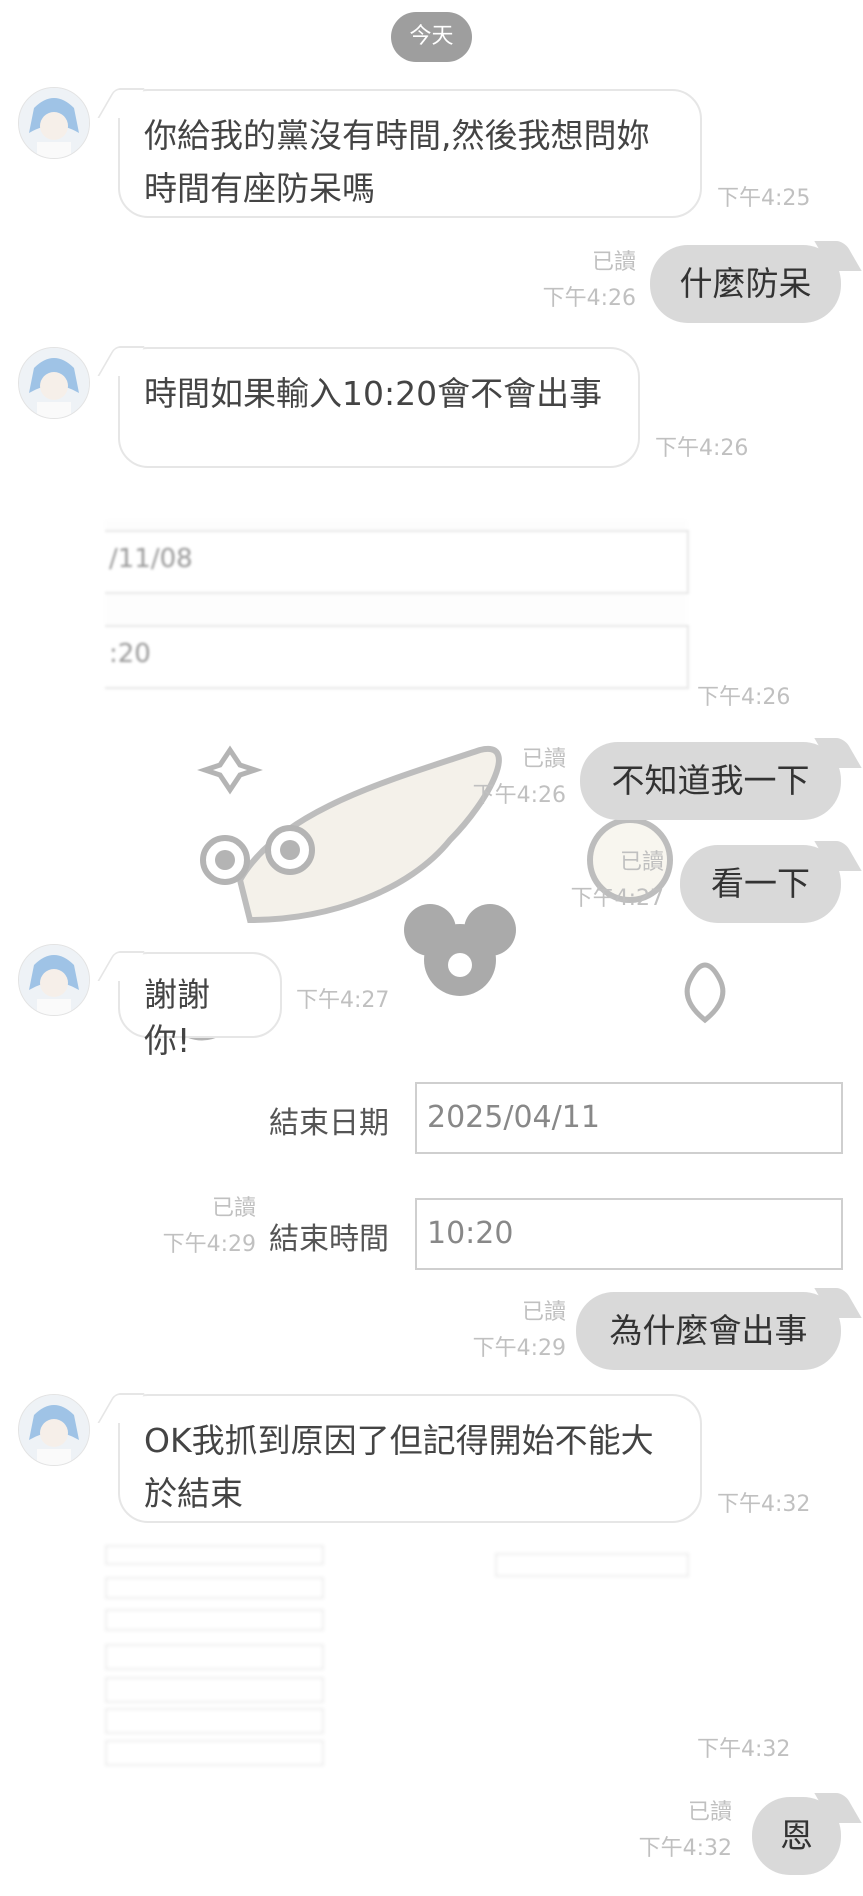  I want to click on end-date-value: 2025/04/11, so click(513, 1117).